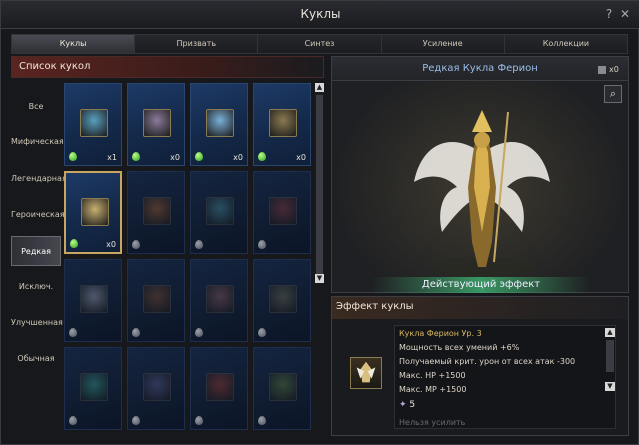  What do you see at coordinates (93, 124) in the screenshot?
I see `doll-card: x1` at bounding box center [93, 124].